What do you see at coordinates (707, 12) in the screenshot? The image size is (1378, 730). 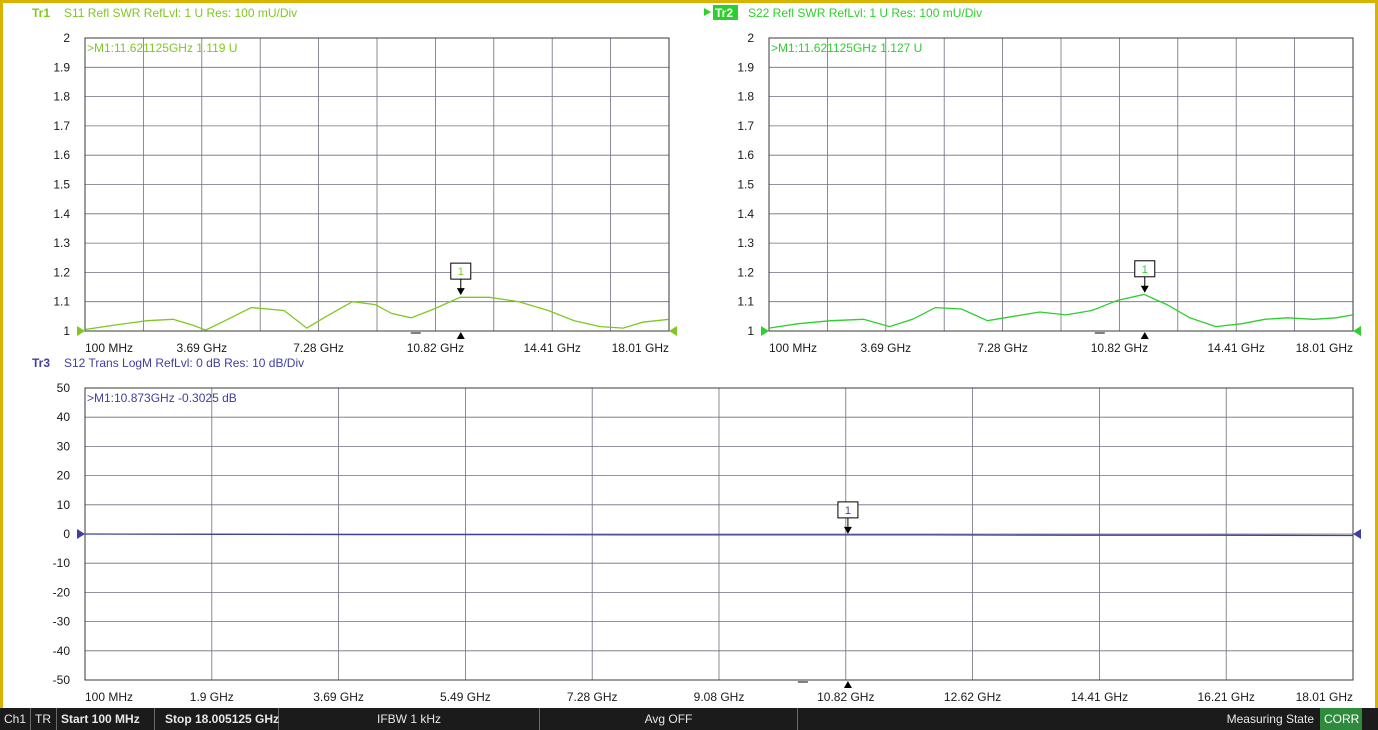 I see `tr2-active-arrow-icon` at bounding box center [707, 12].